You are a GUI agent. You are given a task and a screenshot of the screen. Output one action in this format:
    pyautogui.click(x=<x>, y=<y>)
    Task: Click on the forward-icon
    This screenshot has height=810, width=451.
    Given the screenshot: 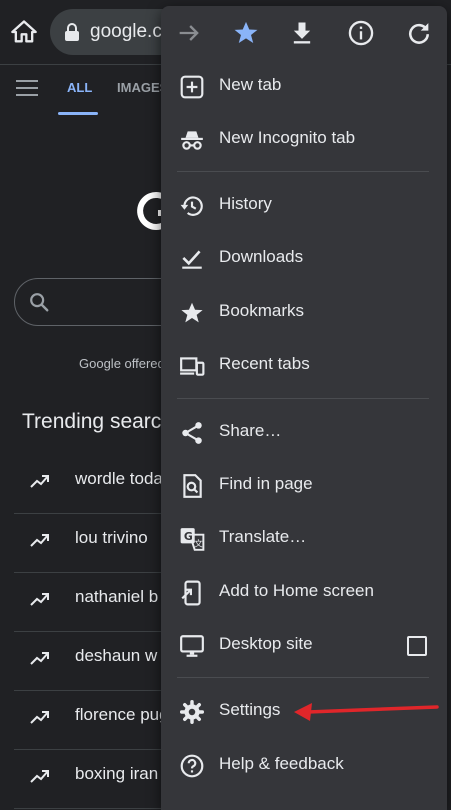 What is the action you would take?
    pyautogui.click(x=189, y=33)
    